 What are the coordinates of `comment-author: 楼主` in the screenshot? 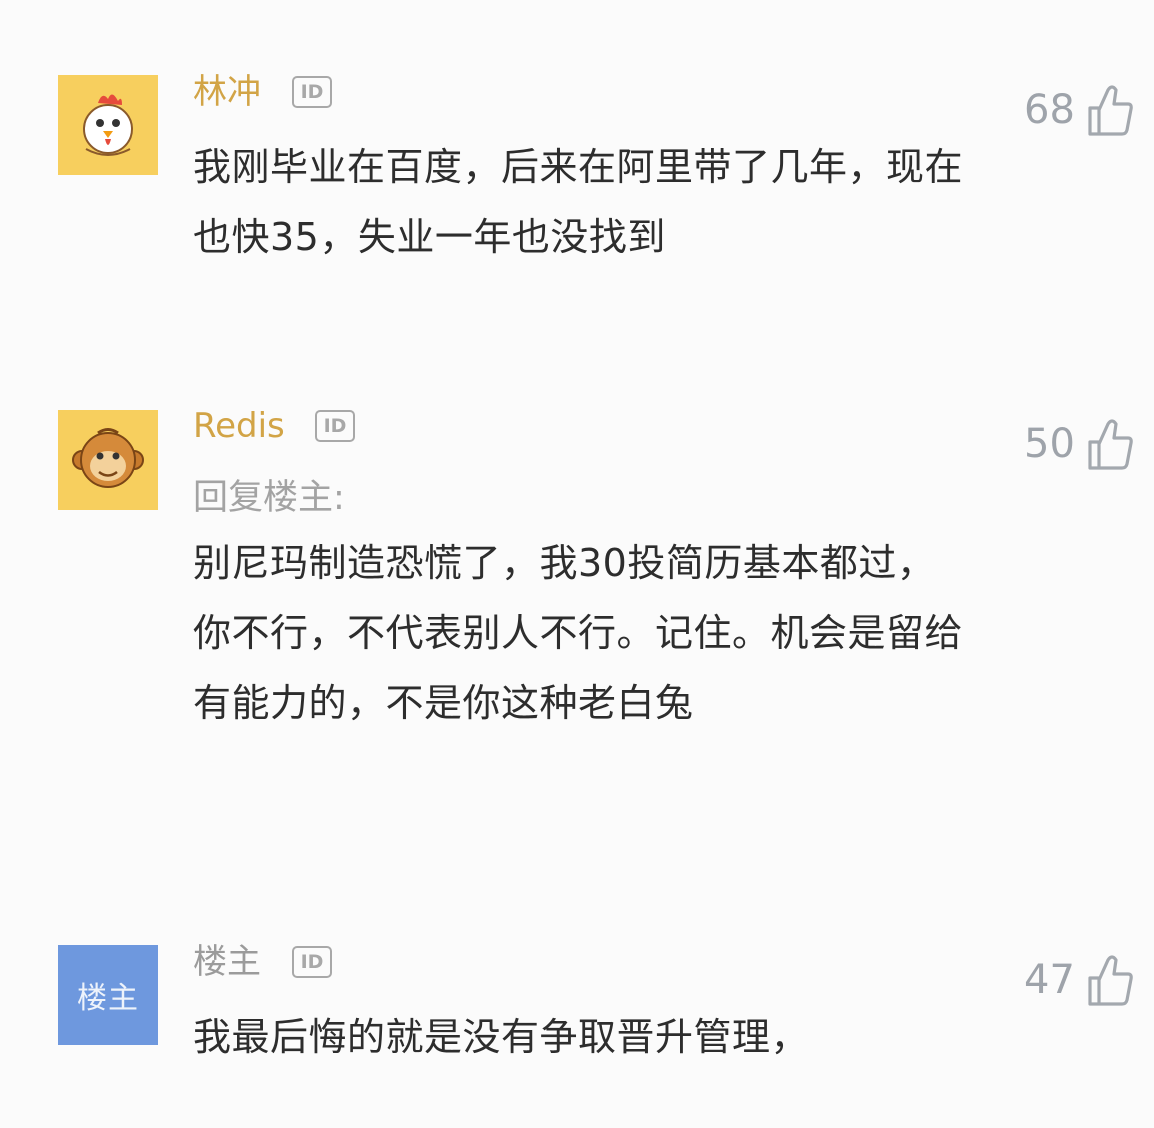 It's located at (227, 962).